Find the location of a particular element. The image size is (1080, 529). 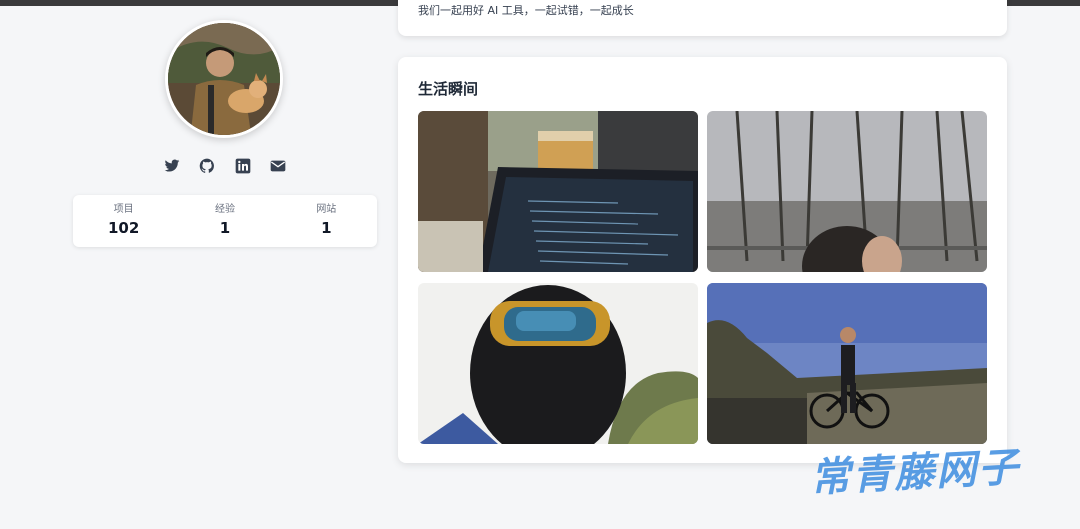

stat-value: 102 is located at coordinates (124, 228).